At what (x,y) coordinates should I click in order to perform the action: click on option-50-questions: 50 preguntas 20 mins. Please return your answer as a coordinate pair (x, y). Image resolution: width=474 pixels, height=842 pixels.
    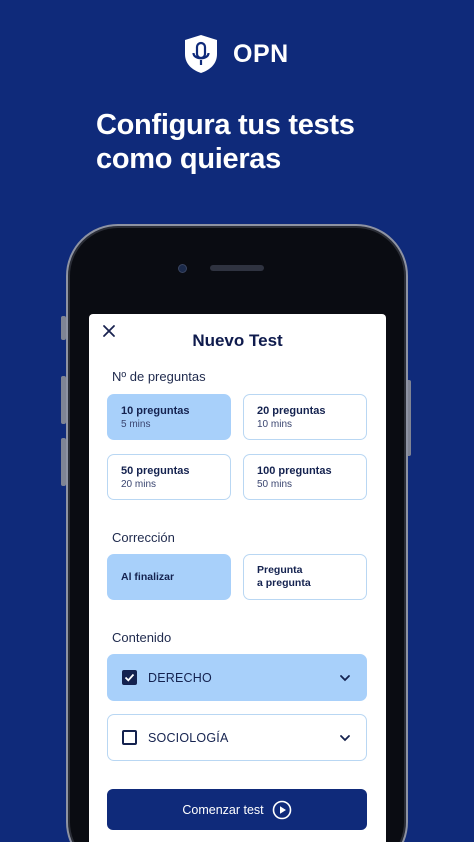
    Looking at the image, I should click on (169, 477).